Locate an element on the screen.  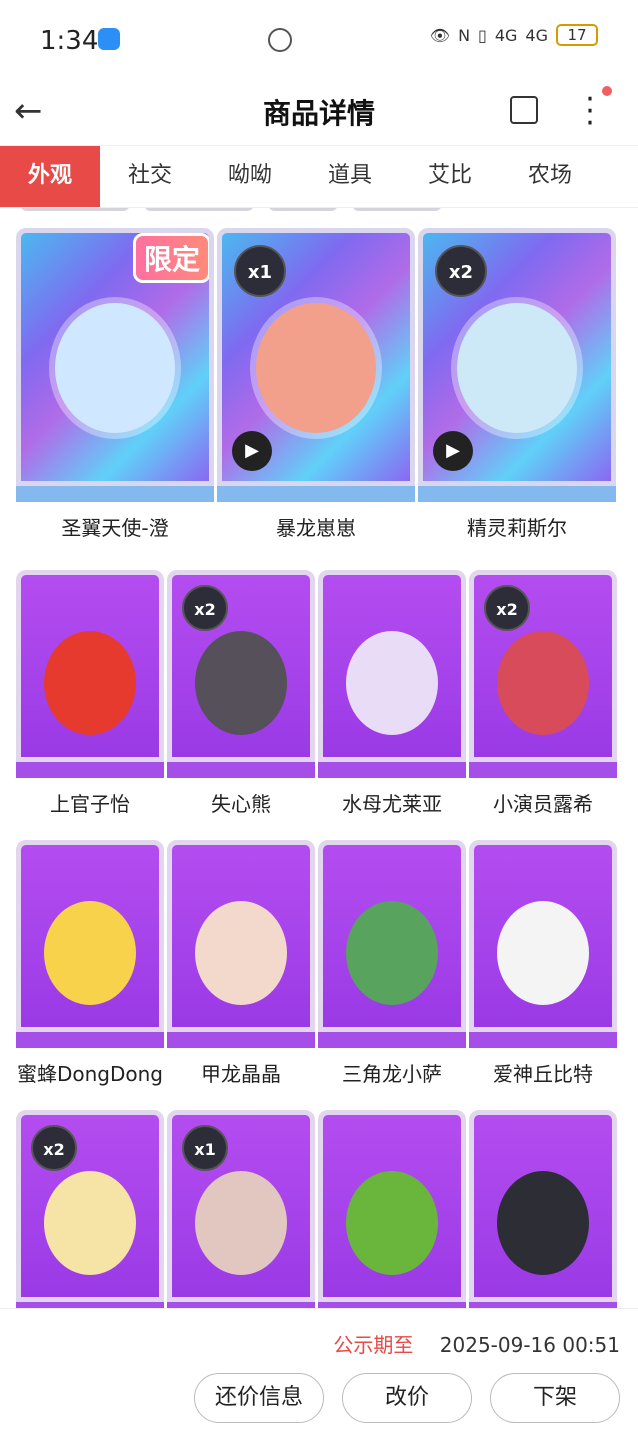
tab-6: 其 is located at coordinates (619, 176).